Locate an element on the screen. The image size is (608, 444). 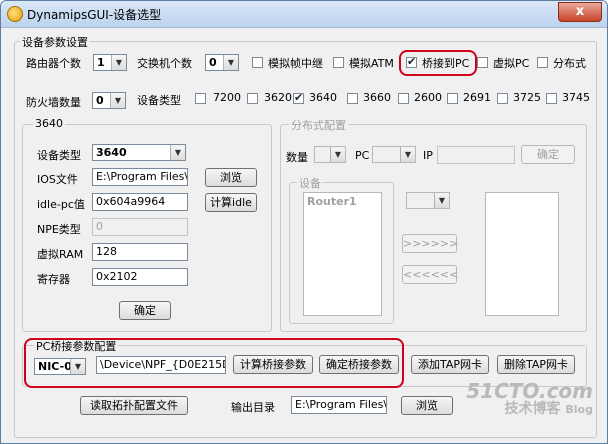
type-2600-label: 2600 is located at coordinates (428, 97).